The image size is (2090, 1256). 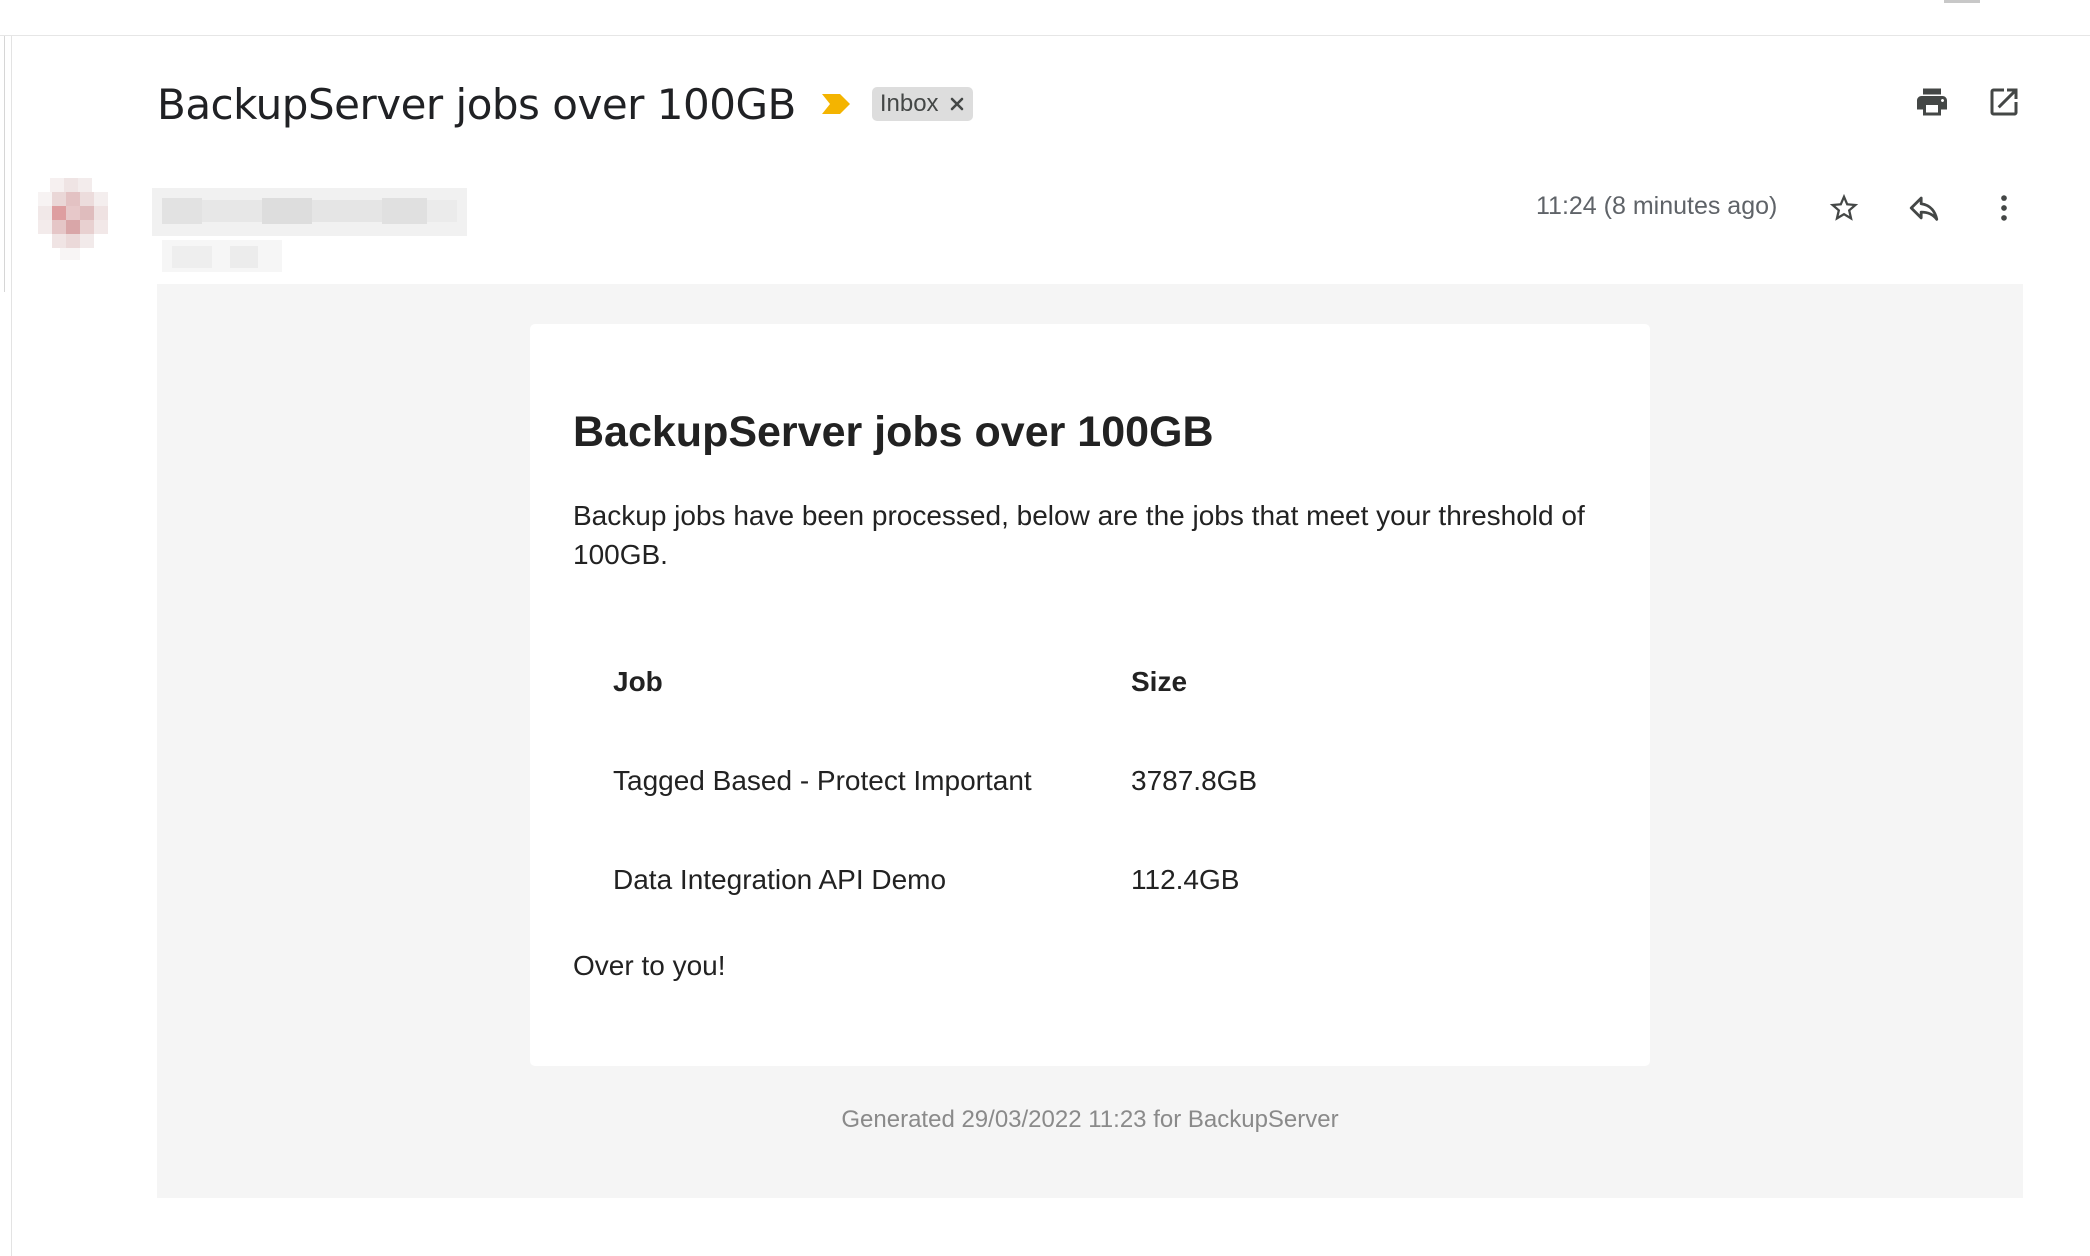 What do you see at coordinates (893, 432) in the screenshot?
I see `email-title: BackupServer jobs over 100GB` at bounding box center [893, 432].